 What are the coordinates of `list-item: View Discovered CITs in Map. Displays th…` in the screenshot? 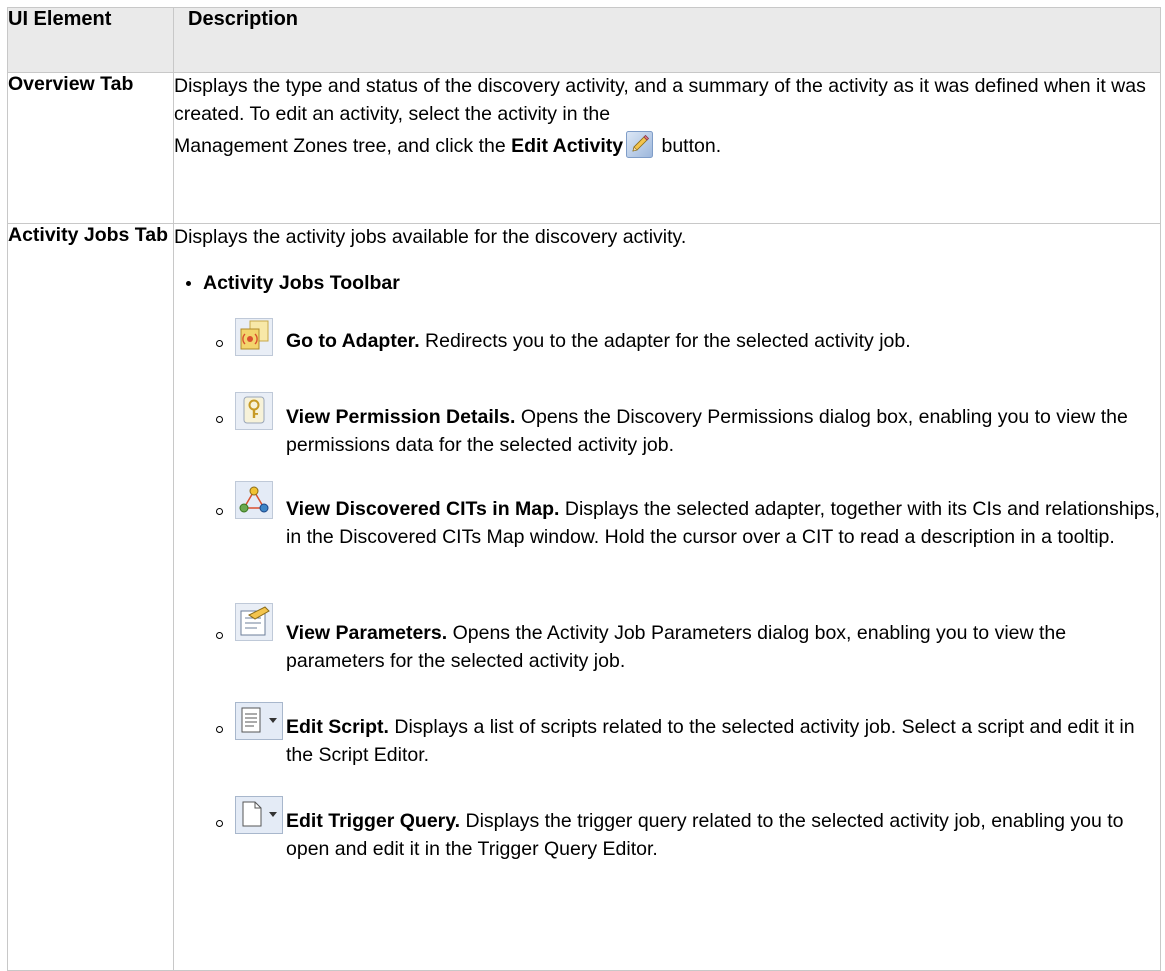 It's located at (667, 533).